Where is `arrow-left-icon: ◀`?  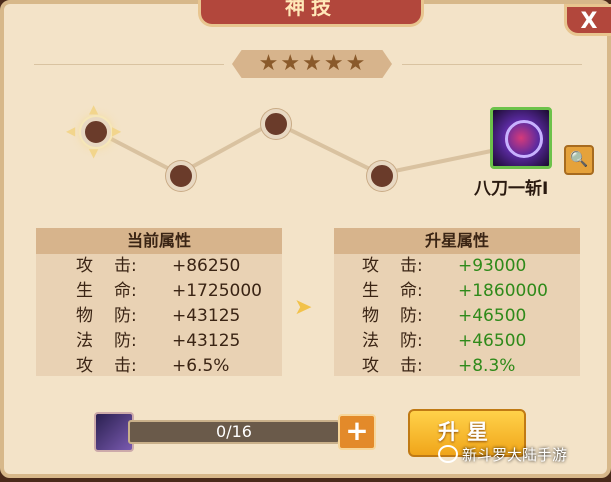
arrow-left-icon: ◀ is located at coordinates (71, 131).